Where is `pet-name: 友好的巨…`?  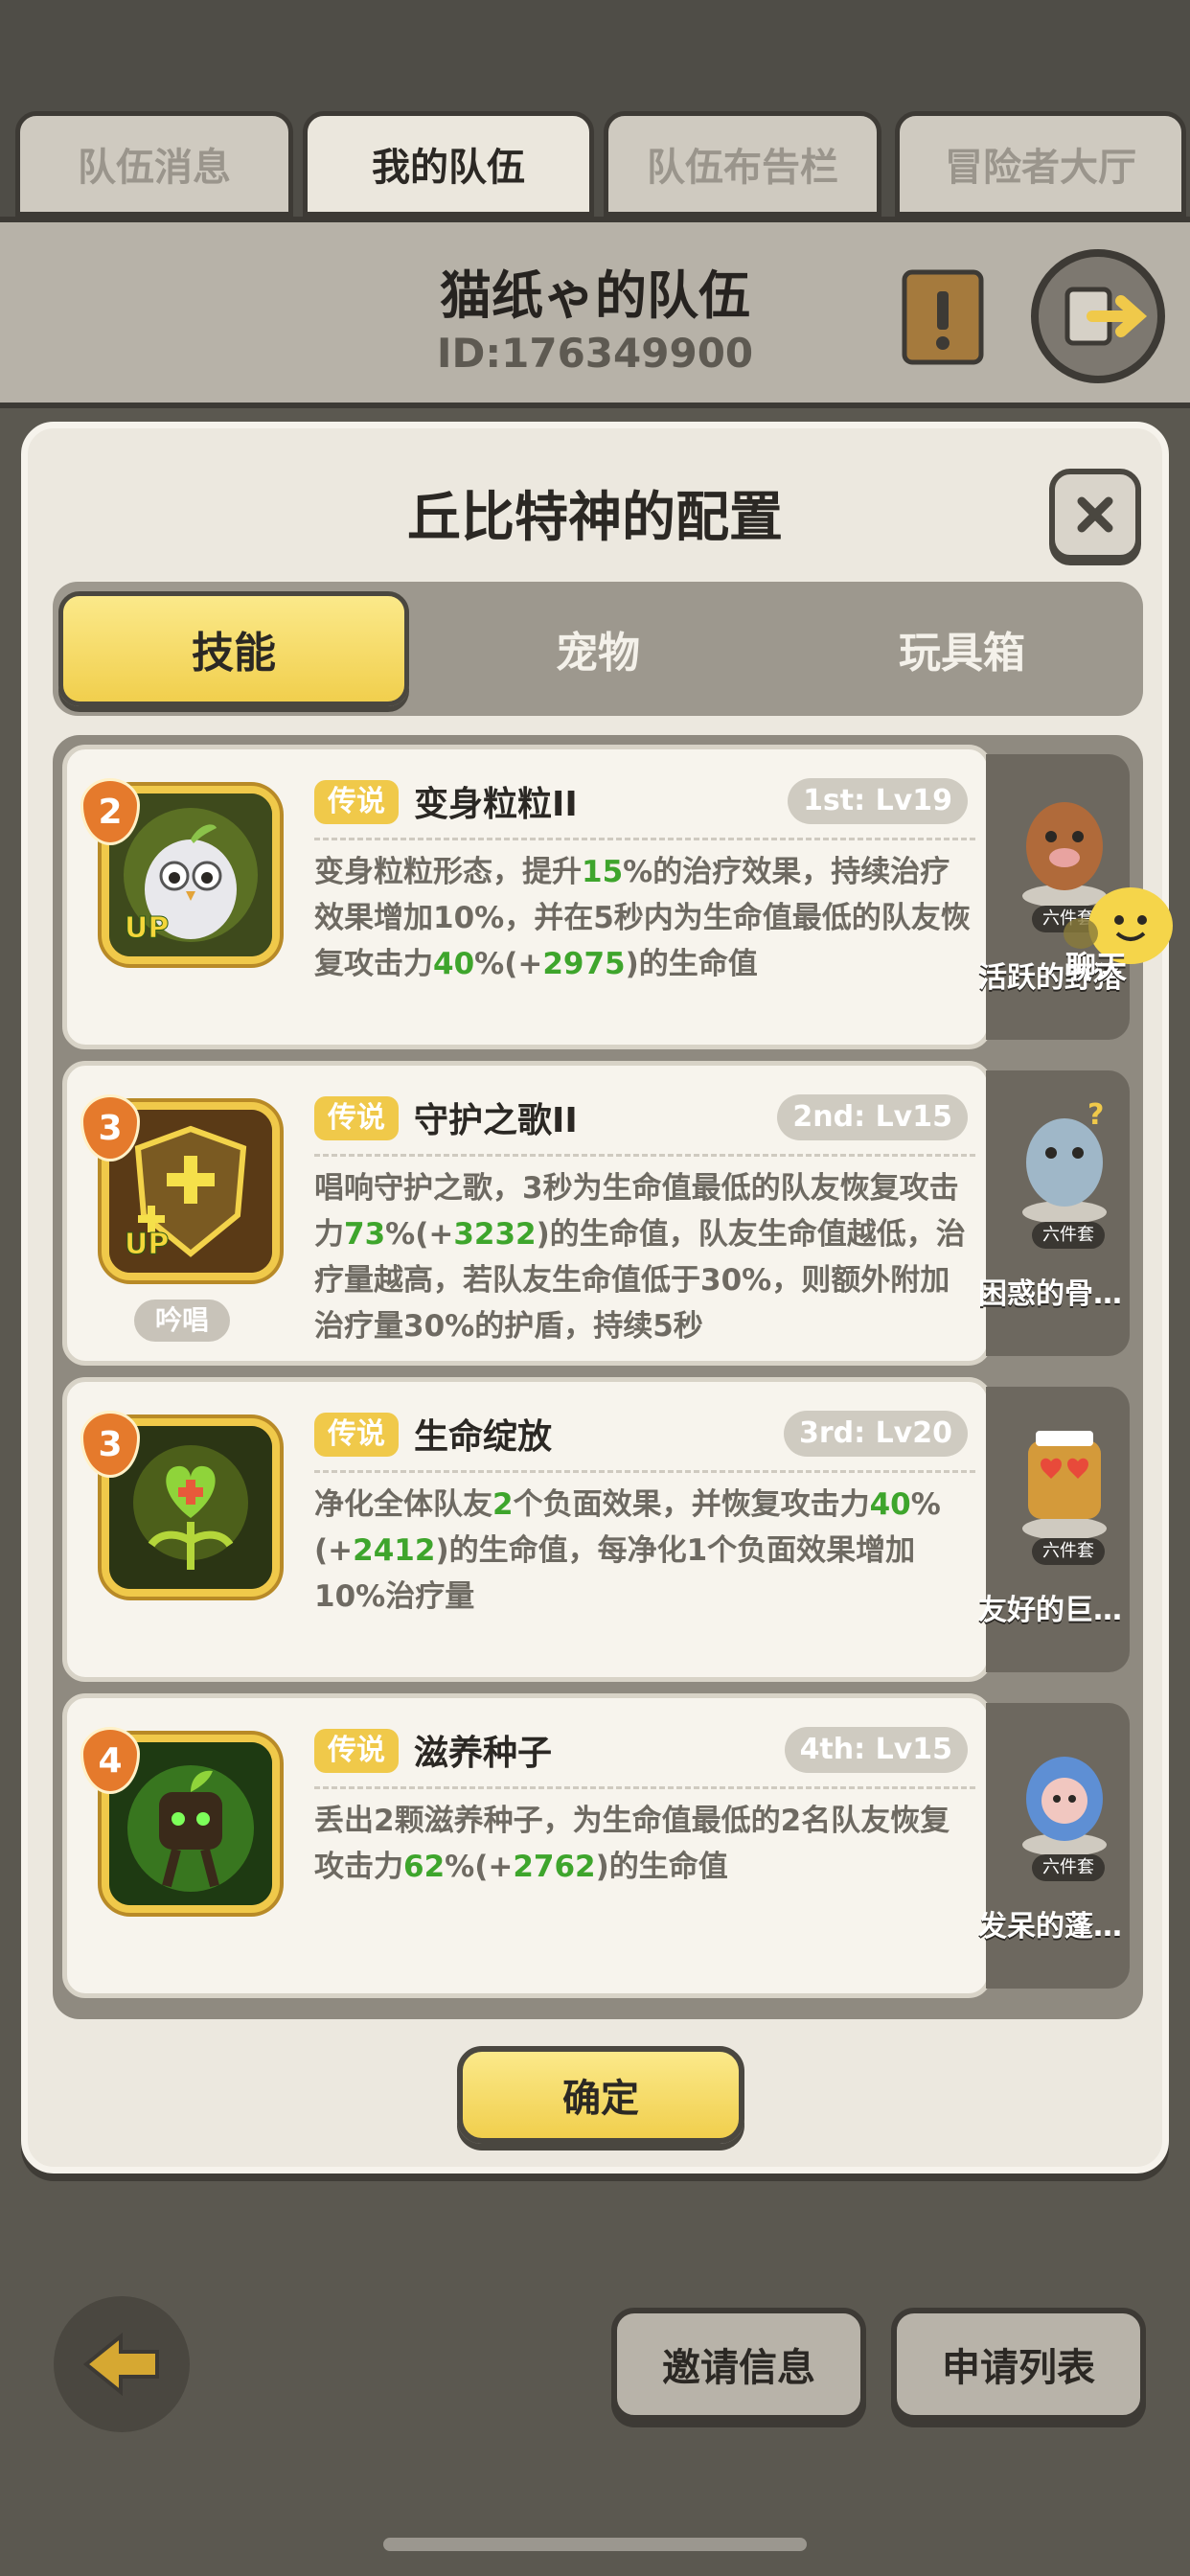
pet-name: 友好的巨… is located at coordinates (1050, 1610).